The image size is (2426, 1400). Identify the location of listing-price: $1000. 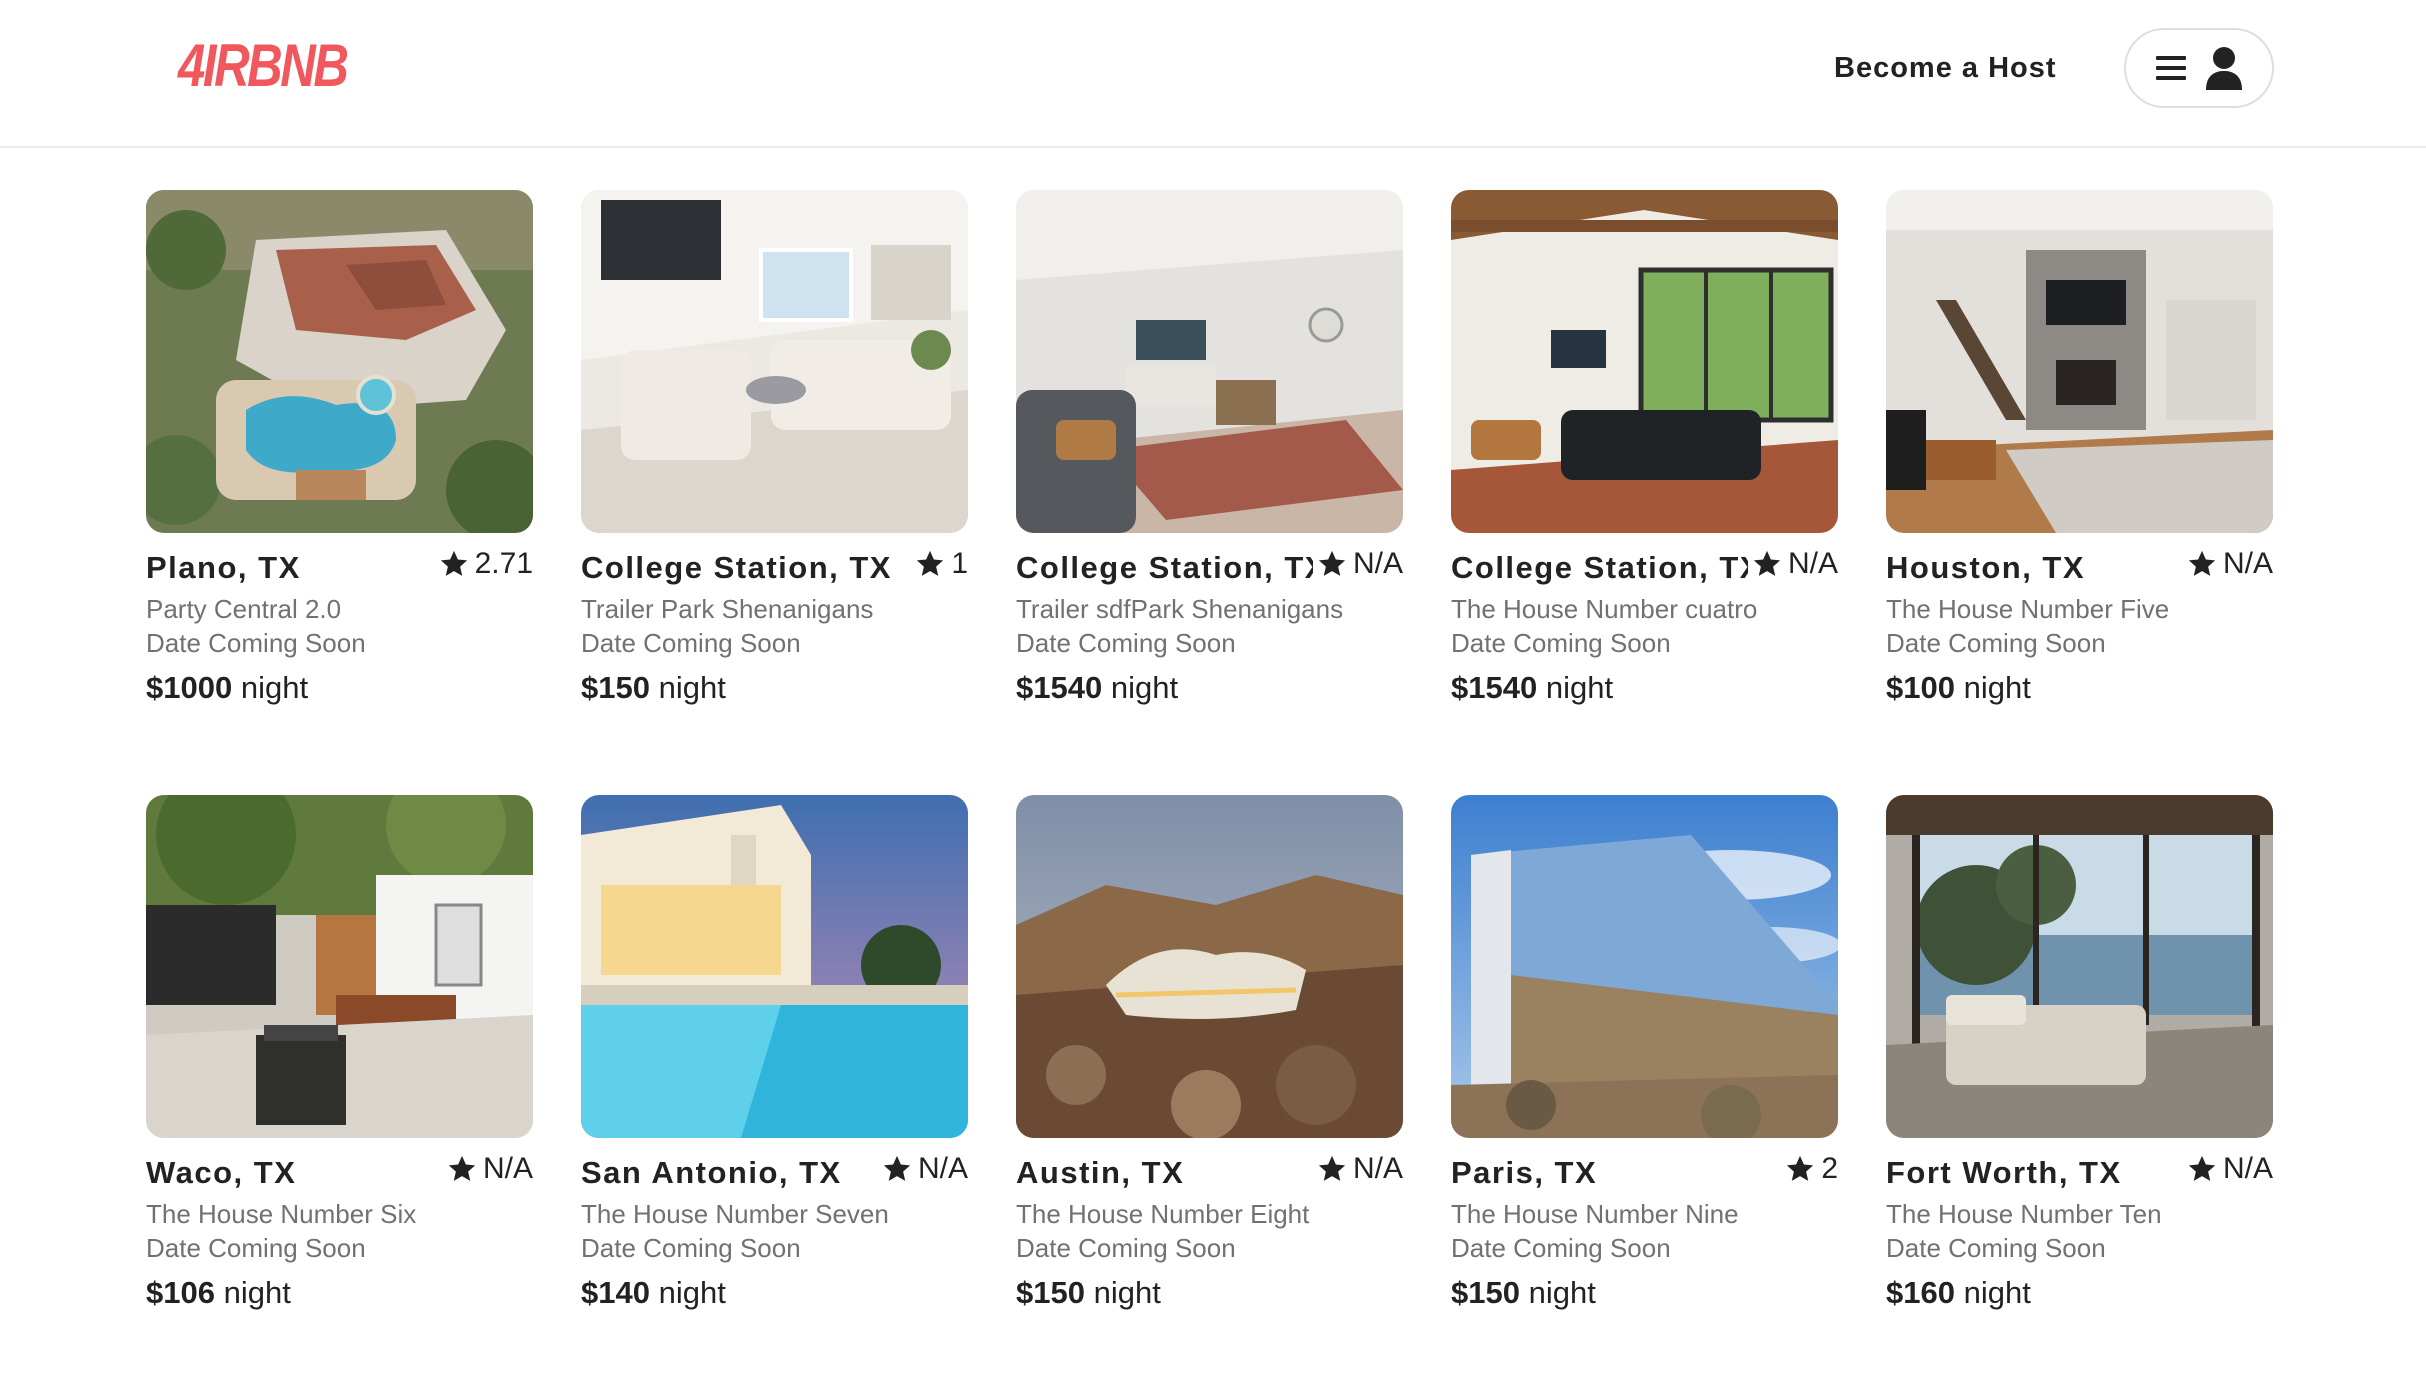
(189, 687).